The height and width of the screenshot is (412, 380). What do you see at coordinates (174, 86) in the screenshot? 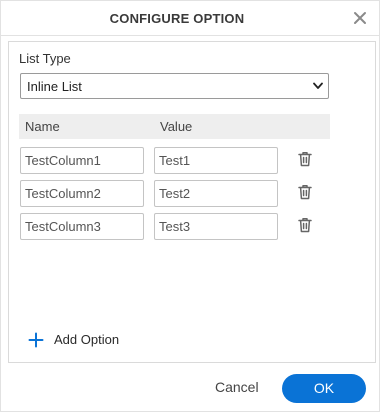
I see `list-type-select: Inline List` at bounding box center [174, 86].